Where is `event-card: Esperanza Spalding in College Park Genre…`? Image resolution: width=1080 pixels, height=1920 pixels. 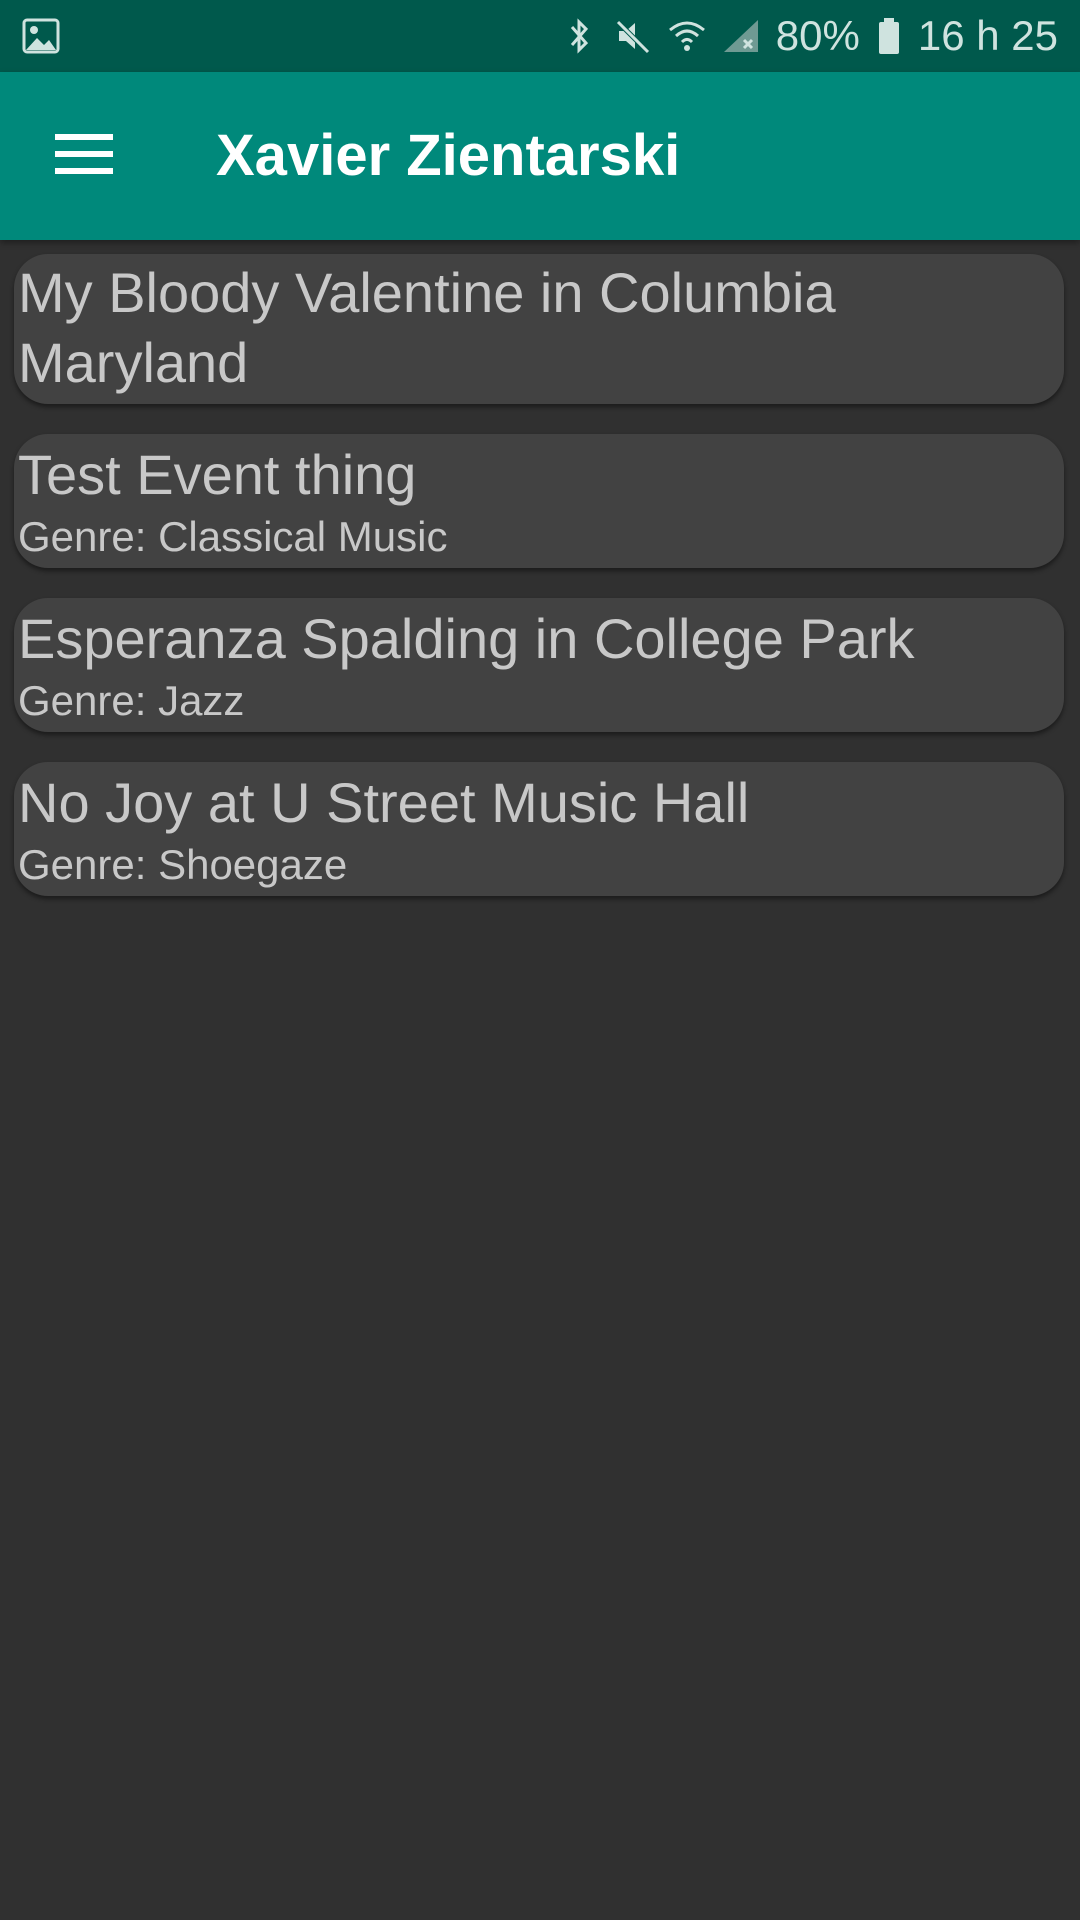
event-card: Esperanza Spalding in College Park Genre… is located at coordinates (539, 665).